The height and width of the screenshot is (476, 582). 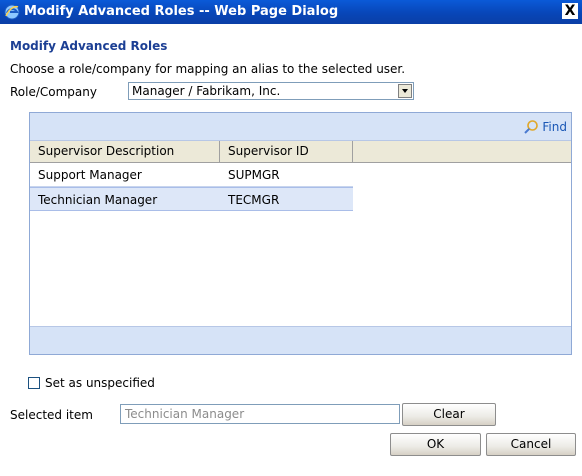 I want to click on role-company-label: Role/Company, so click(x=53, y=92).